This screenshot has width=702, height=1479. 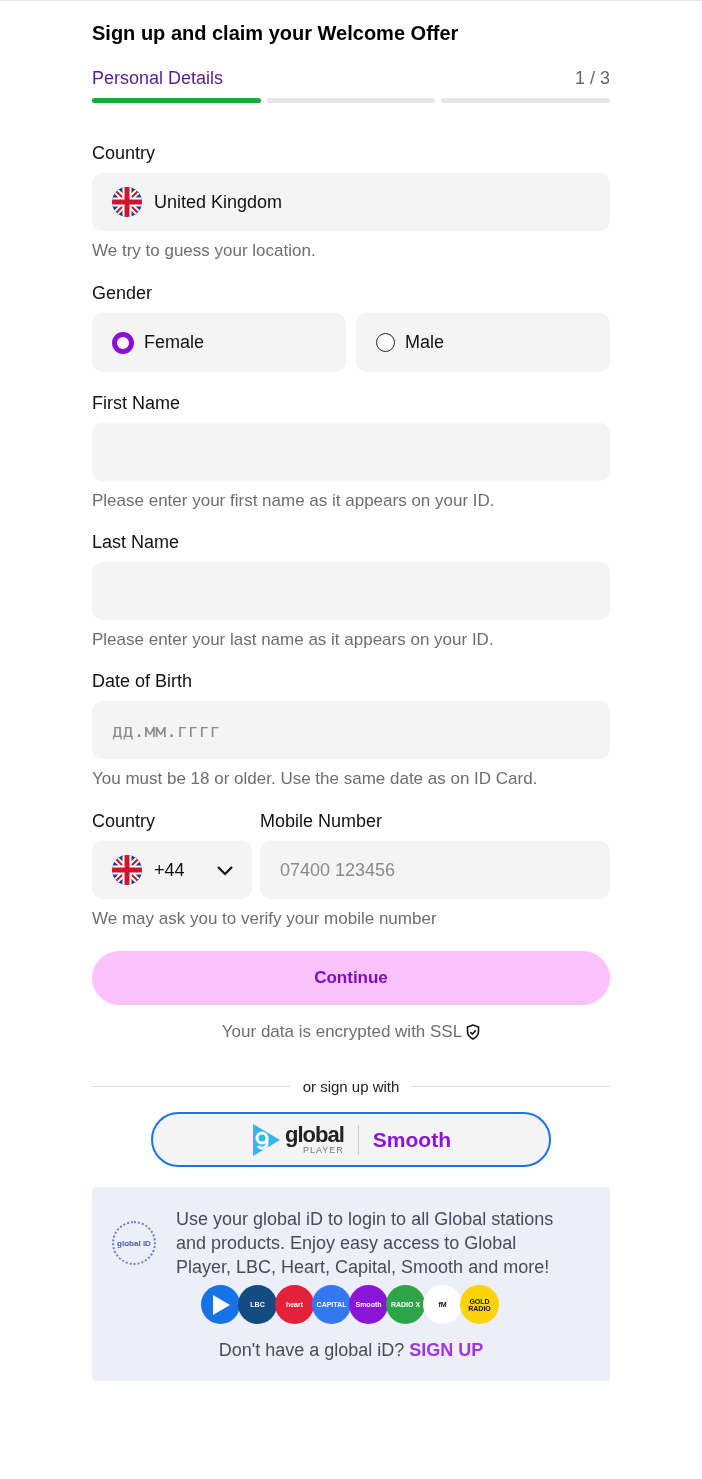 What do you see at coordinates (265, 919) in the screenshot?
I see `helper-text: We may ask you to verify your mobile number` at bounding box center [265, 919].